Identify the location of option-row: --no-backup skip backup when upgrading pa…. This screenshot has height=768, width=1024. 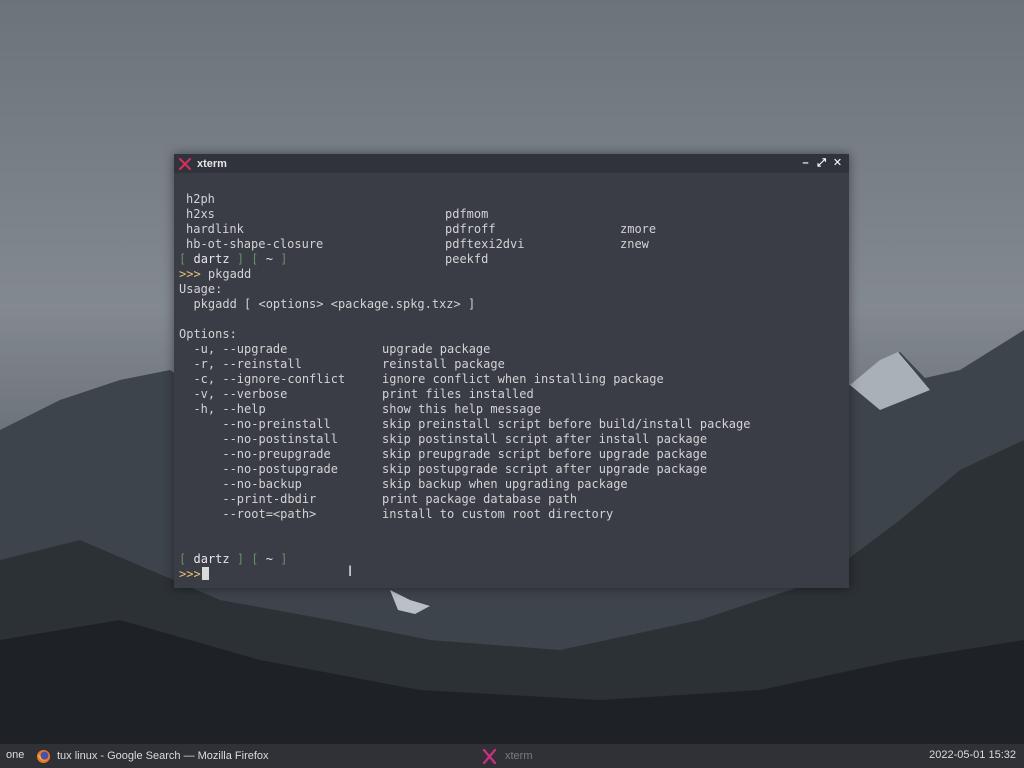
(511, 484).